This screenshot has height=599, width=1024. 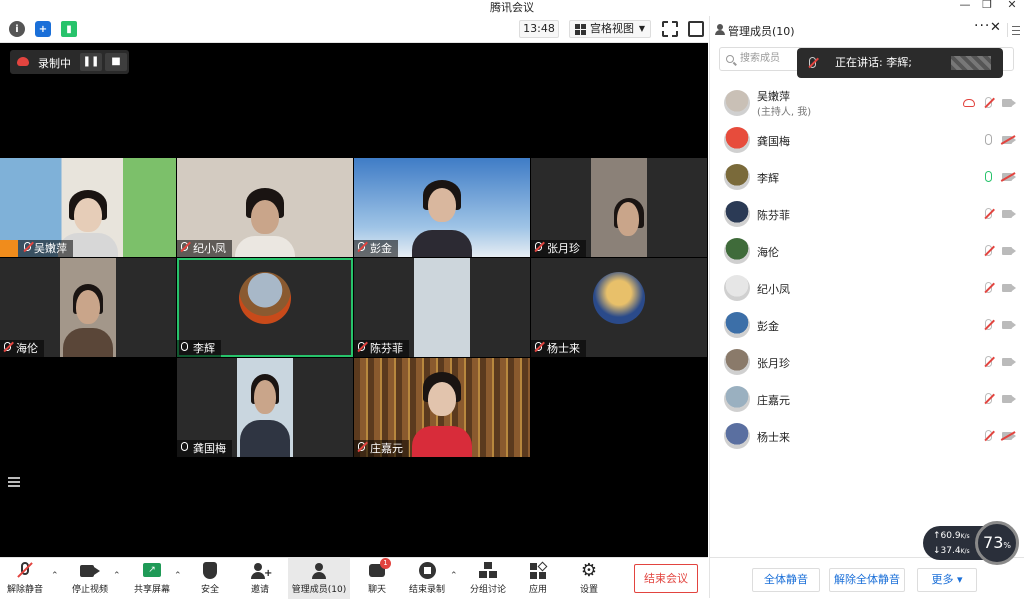 I want to click on chat-badge: 1, so click(x=385, y=563).